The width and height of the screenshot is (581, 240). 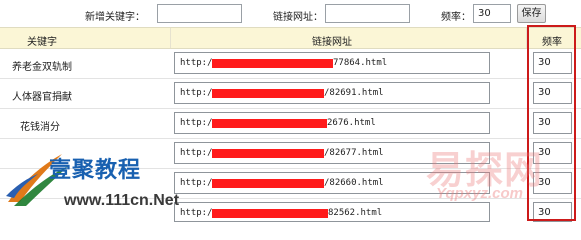 I want to click on link-url-label: 链接网址：, so click(x=298, y=17).